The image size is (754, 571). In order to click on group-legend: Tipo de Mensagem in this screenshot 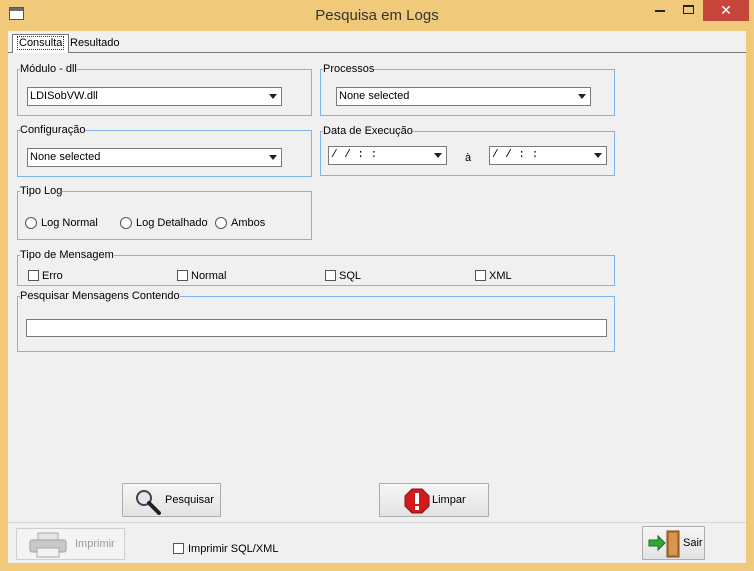, I will do `click(67, 255)`.